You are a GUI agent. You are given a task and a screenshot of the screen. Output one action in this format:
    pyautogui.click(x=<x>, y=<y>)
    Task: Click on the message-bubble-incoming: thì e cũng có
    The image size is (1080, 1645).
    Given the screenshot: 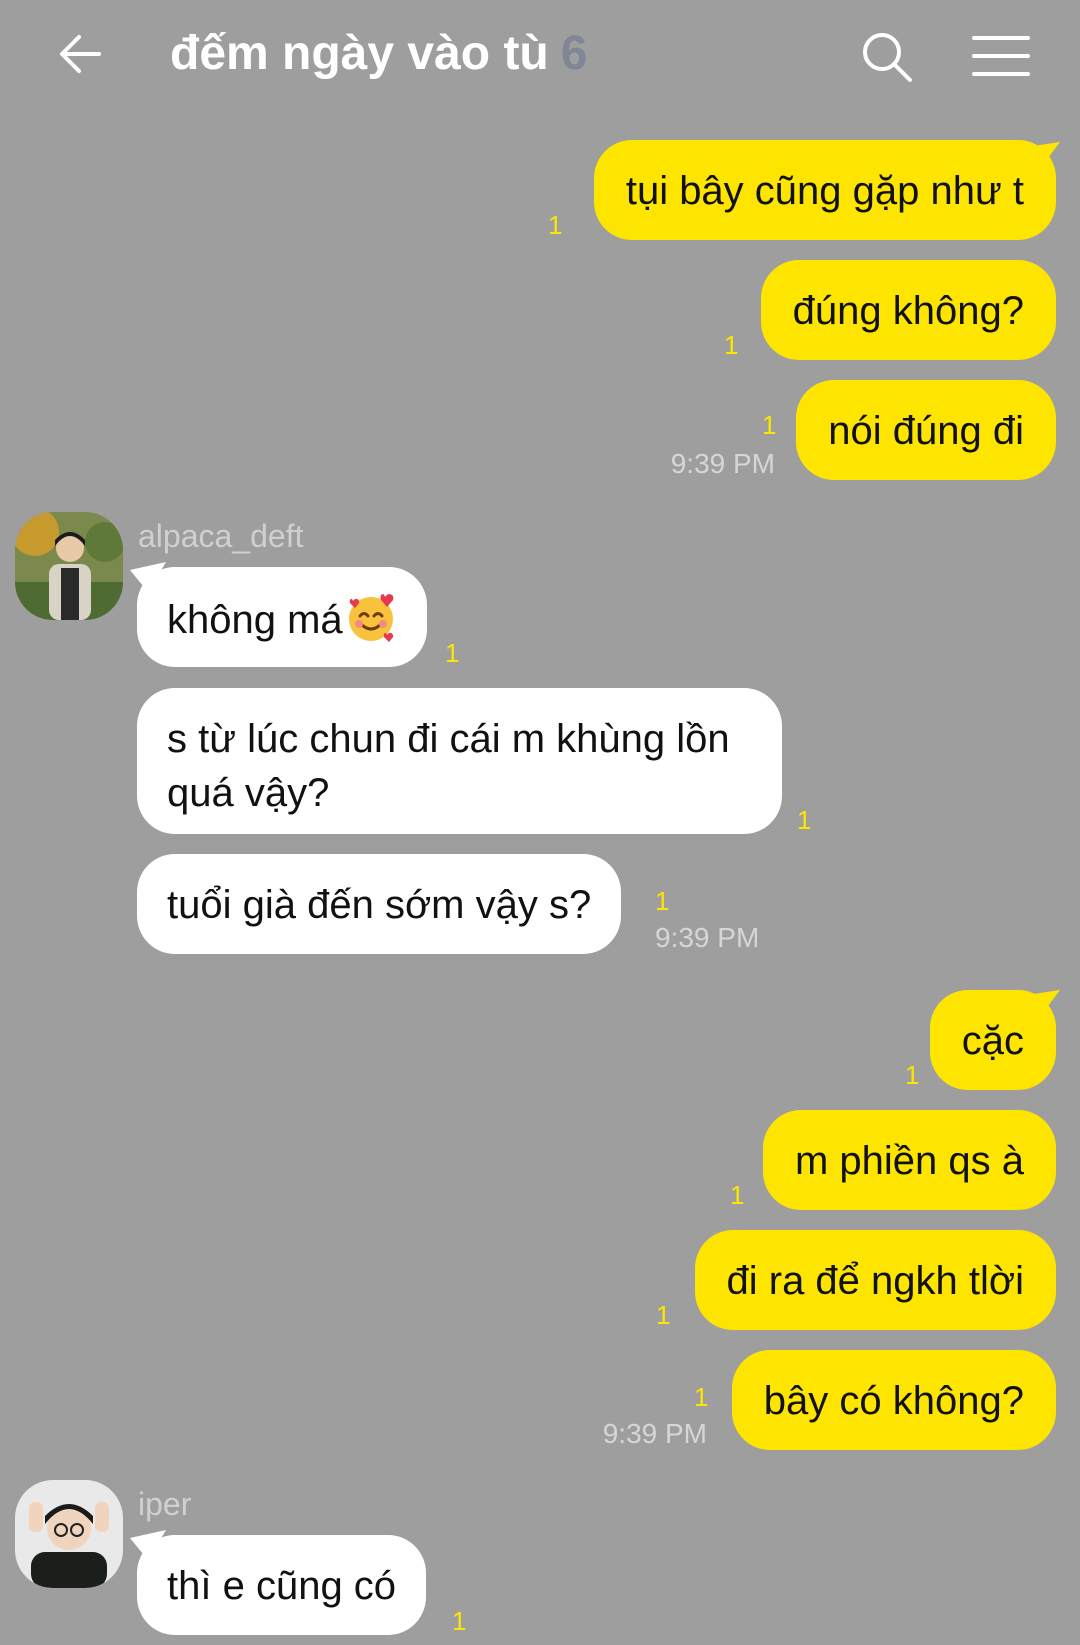 What is the action you would take?
    pyautogui.click(x=282, y=1585)
    